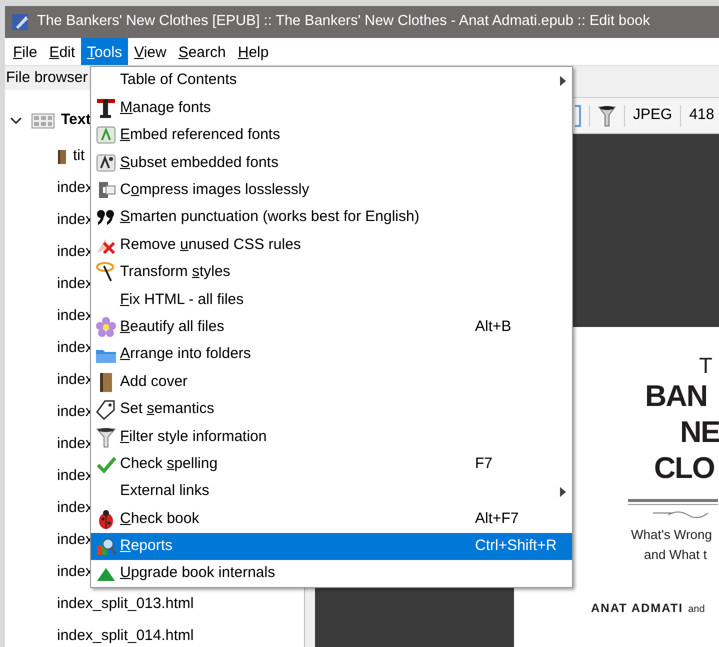  Describe the element at coordinates (701, 115) in the screenshot. I see `size-label: 418` at that location.